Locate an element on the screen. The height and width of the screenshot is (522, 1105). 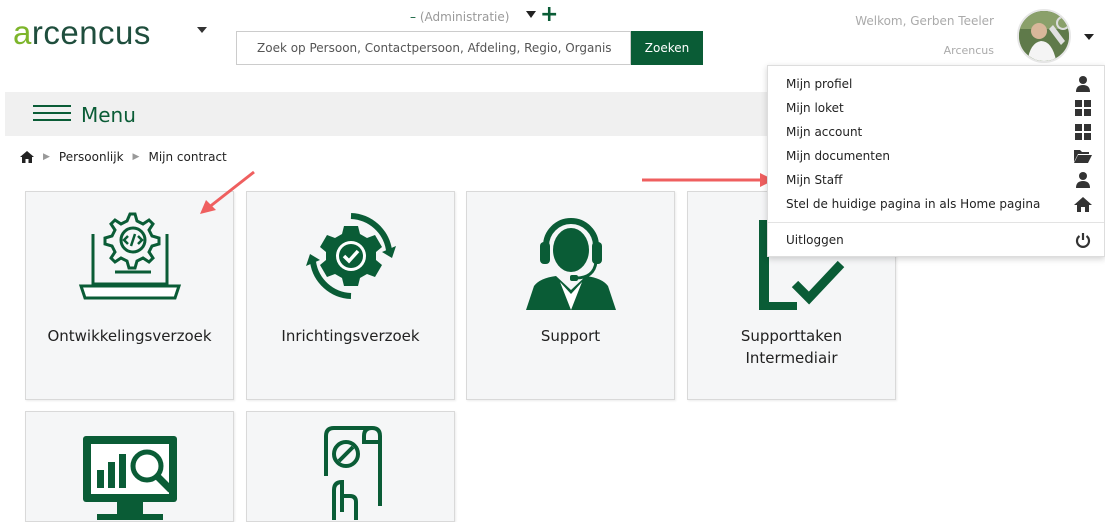
gear-refresh-check-icon is located at coordinates (350, 256).